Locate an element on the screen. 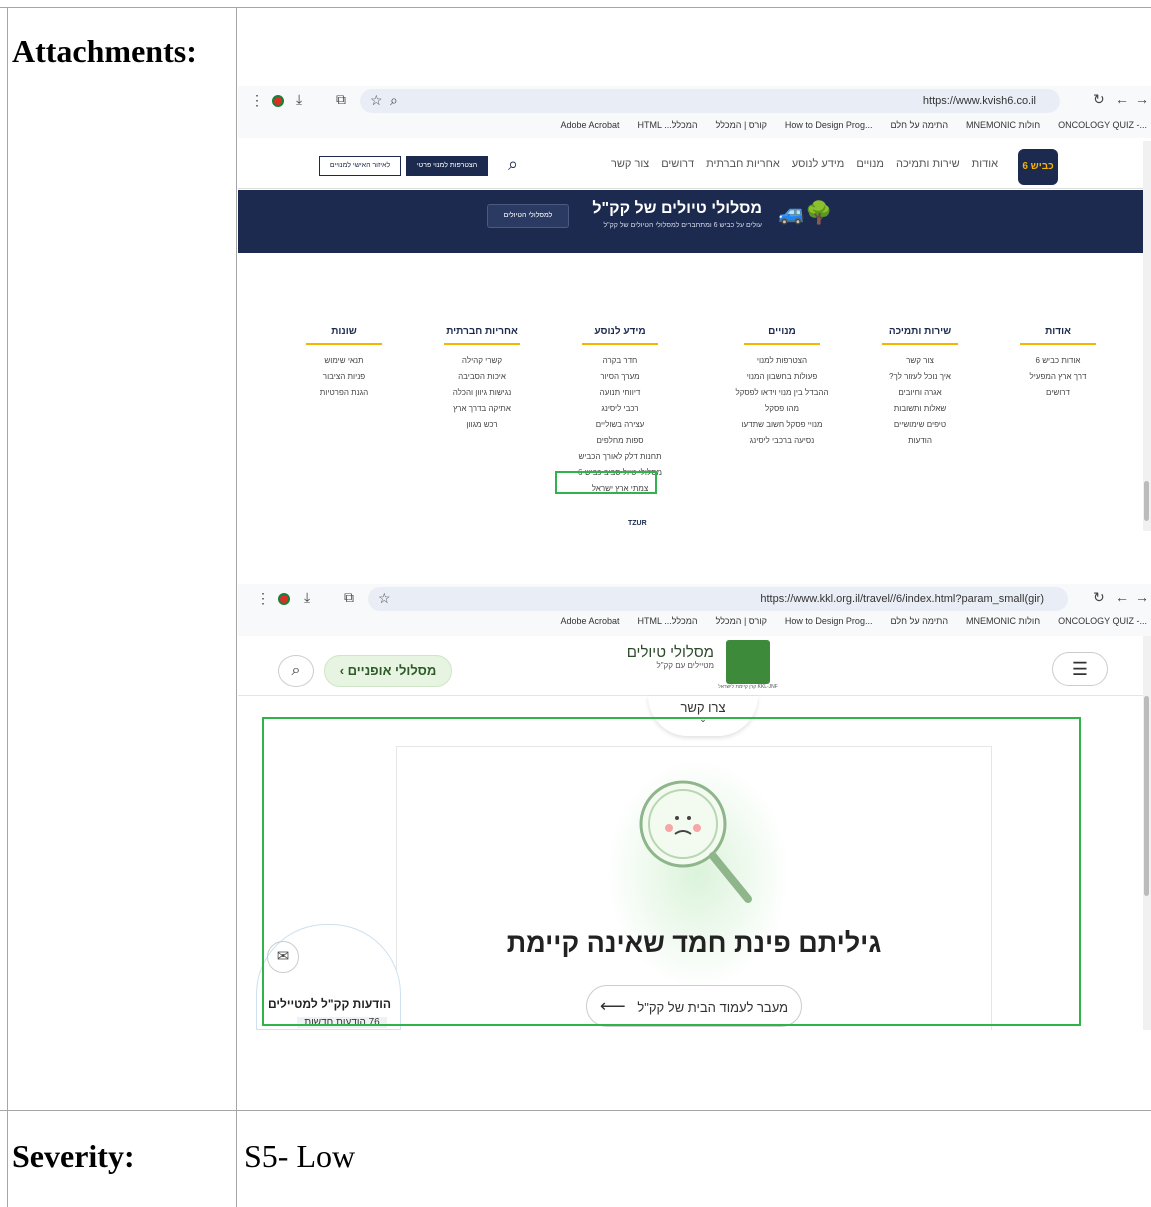  table-row-divider is located at coordinates (575, 1110).